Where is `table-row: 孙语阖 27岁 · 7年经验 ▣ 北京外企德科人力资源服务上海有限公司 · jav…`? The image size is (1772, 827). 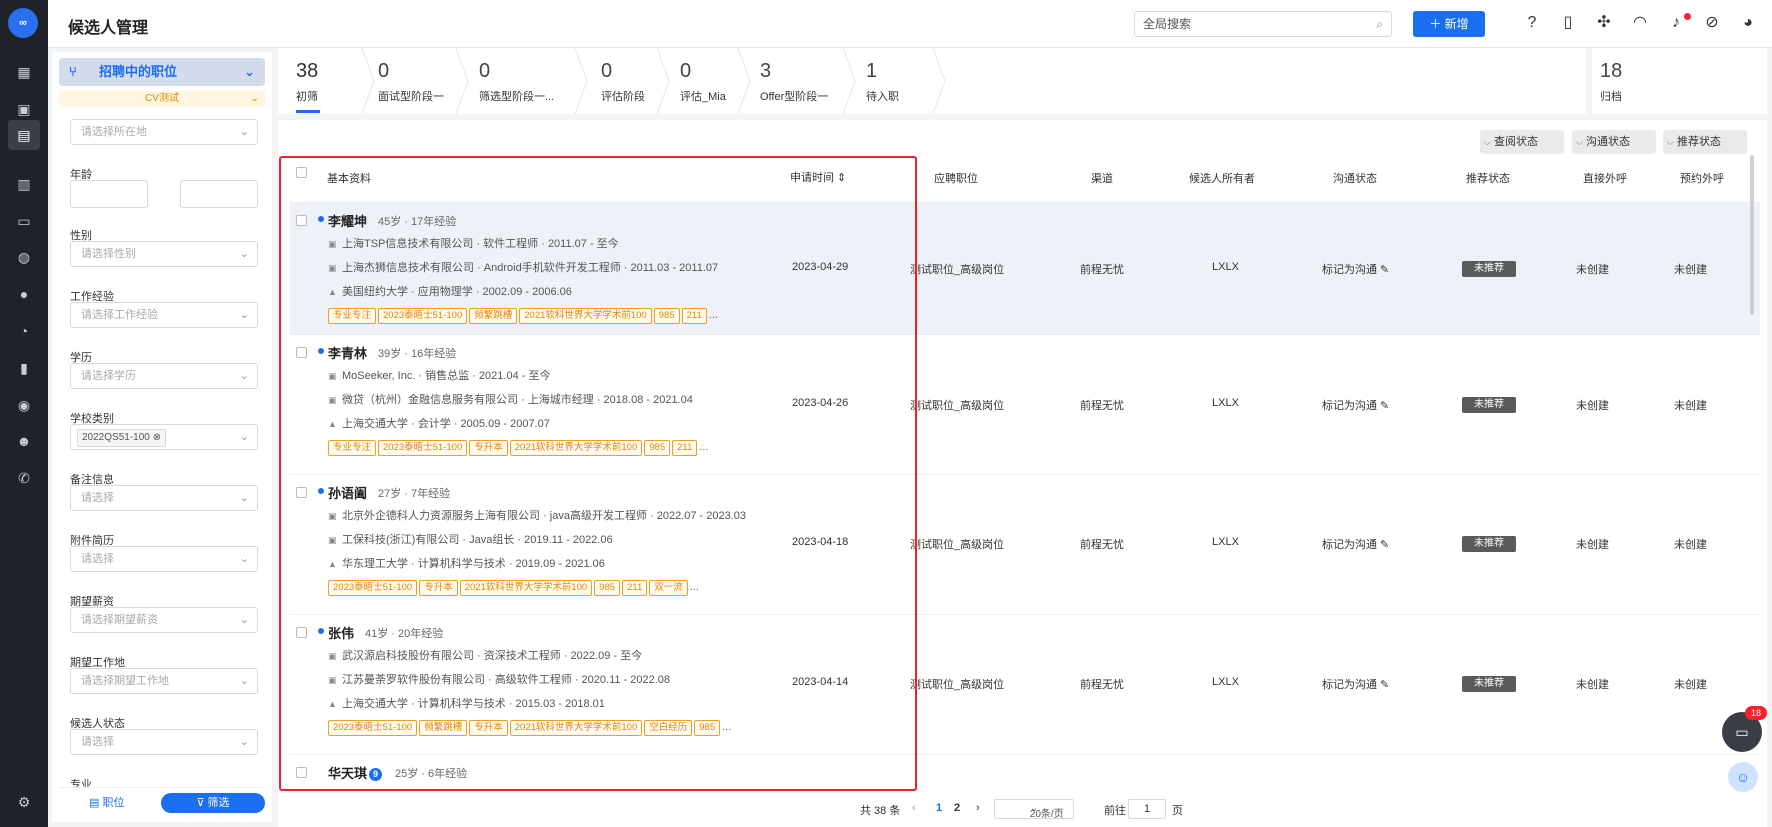
table-row: 孙语阖 27岁 · 7年经验 ▣ 北京外企德科人力资源服务上海有限公司 · jav… is located at coordinates (1025, 544).